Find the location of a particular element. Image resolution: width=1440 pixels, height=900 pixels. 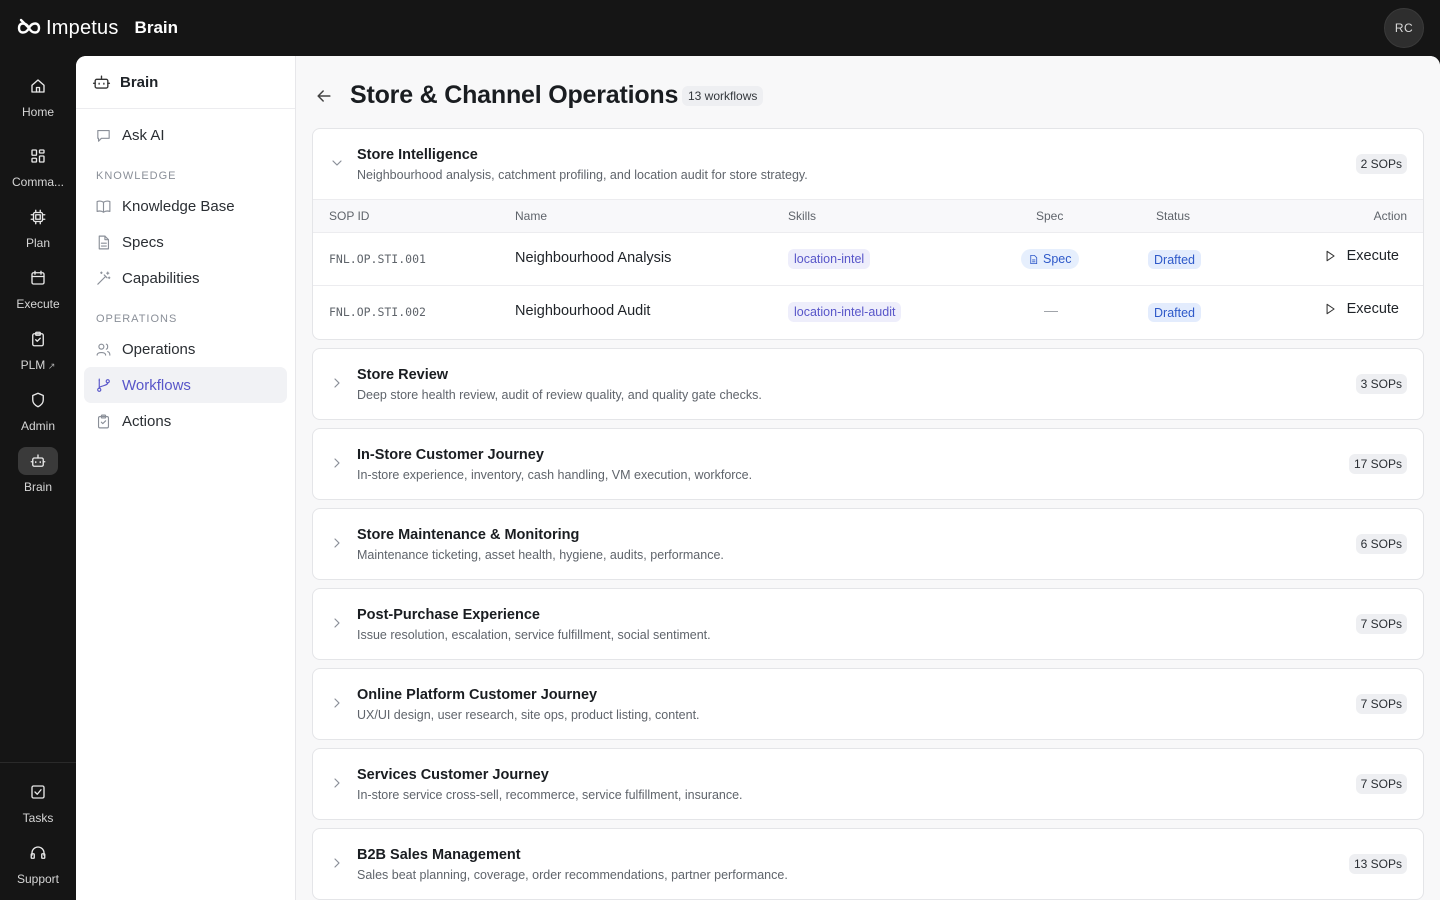

execute-label: Execute is located at coordinates (1372, 309).